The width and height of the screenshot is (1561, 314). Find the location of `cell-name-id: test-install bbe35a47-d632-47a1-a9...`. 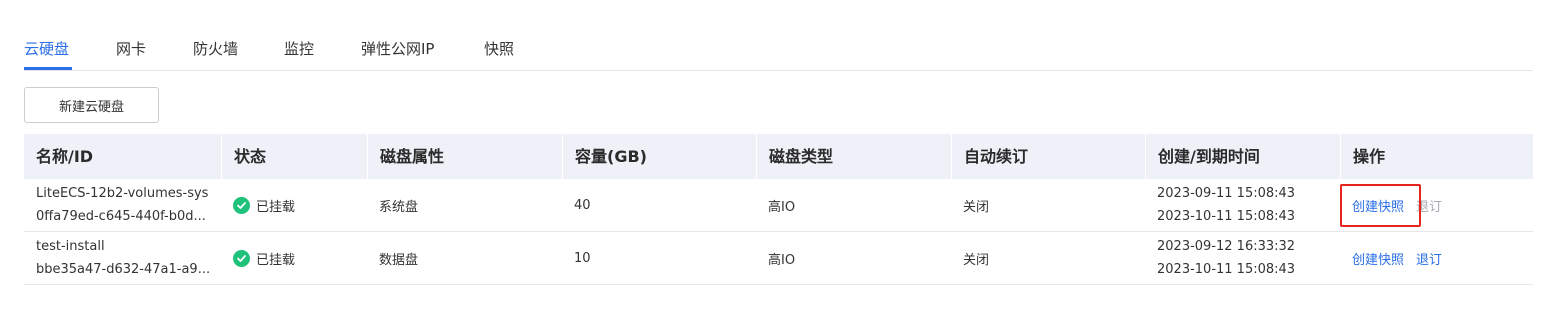

cell-name-id: test-install bbe35a47-d632-47a1-a9... is located at coordinates (122, 258).